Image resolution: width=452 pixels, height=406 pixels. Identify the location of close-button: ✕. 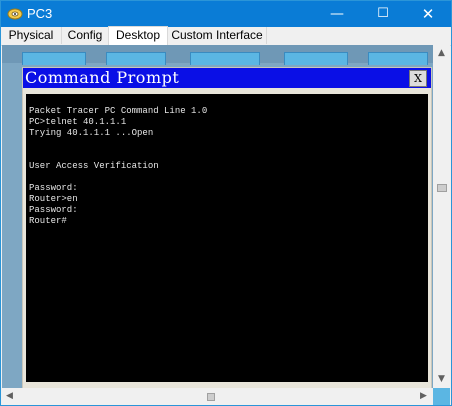
(428, 14).